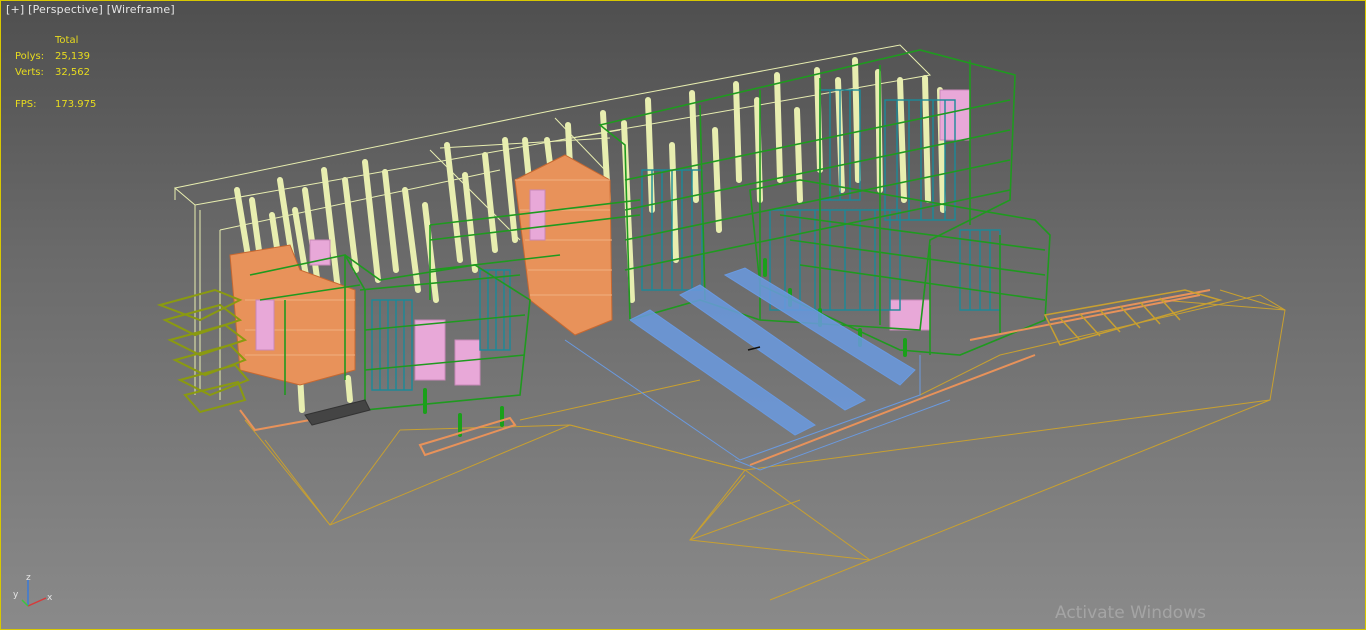 The width and height of the screenshot is (1366, 630). Describe the element at coordinates (50, 598) in the screenshot. I see `axis-x-label: x` at that location.